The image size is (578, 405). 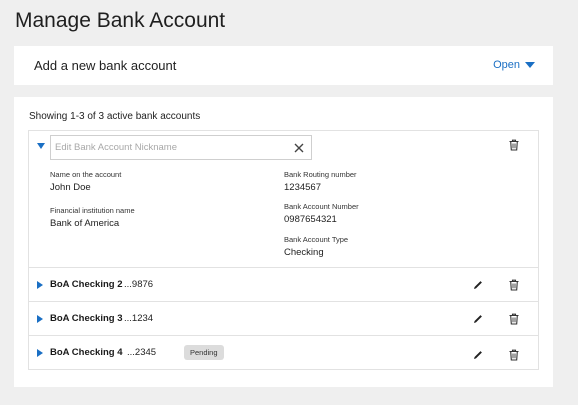 I want to click on status-badge: Pending, so click(x=204, y=352).